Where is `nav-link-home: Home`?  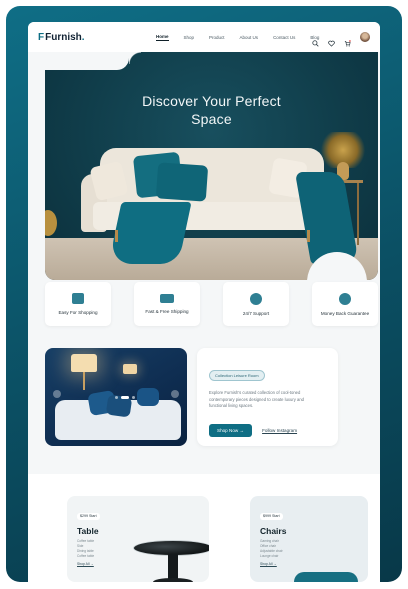
nav-link-home: Home is located at coordinates (162, 37).